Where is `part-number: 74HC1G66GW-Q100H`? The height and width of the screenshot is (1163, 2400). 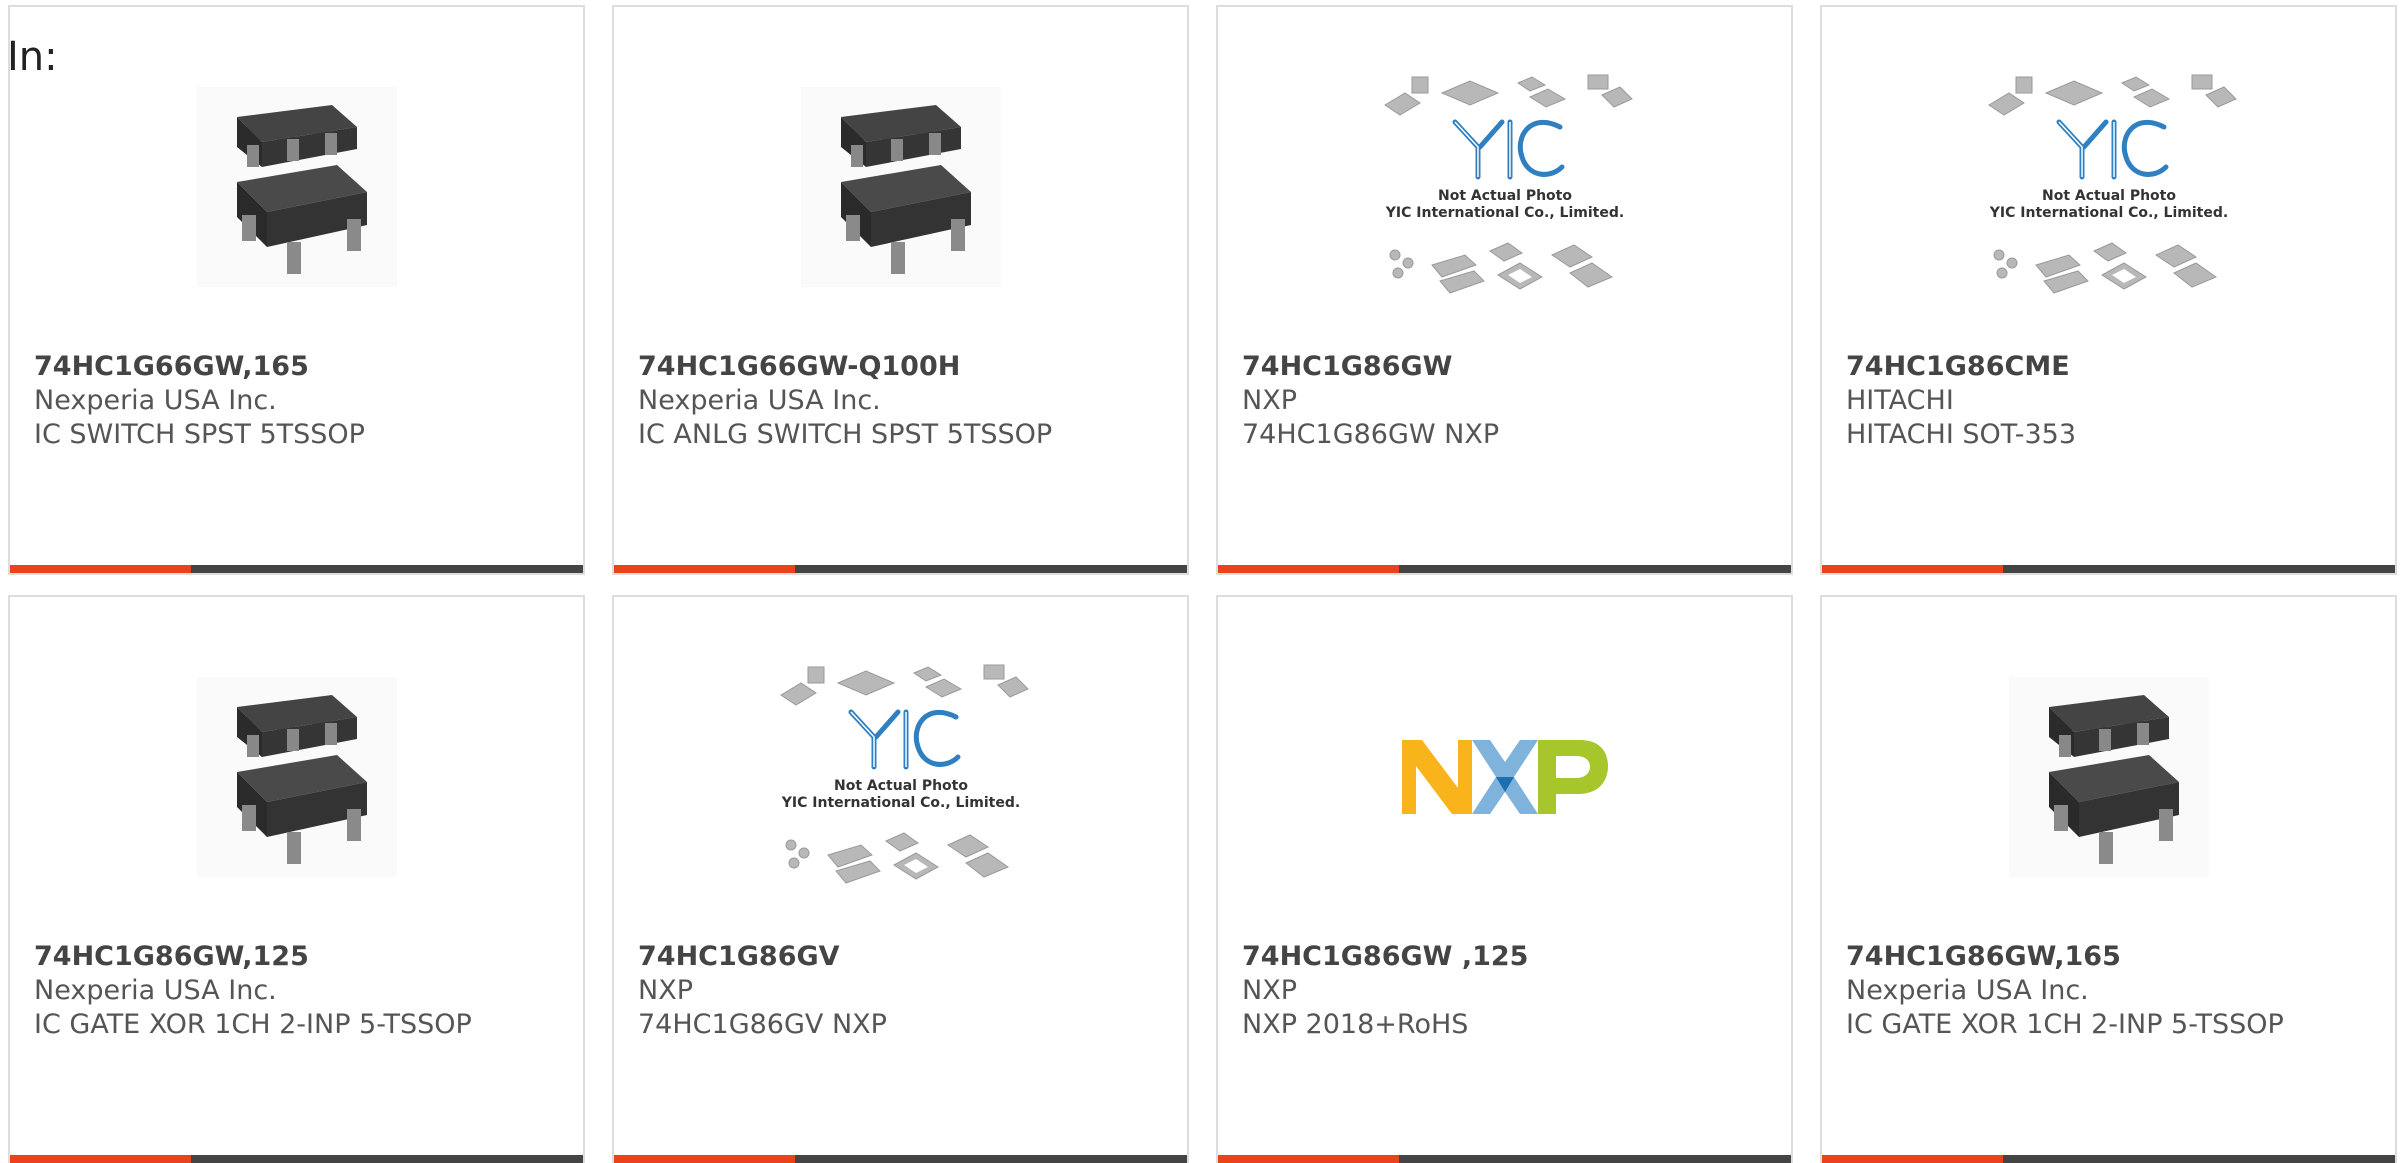
part-number: 74HC1G66GW-Q100H is located at coordinates (902, 367).